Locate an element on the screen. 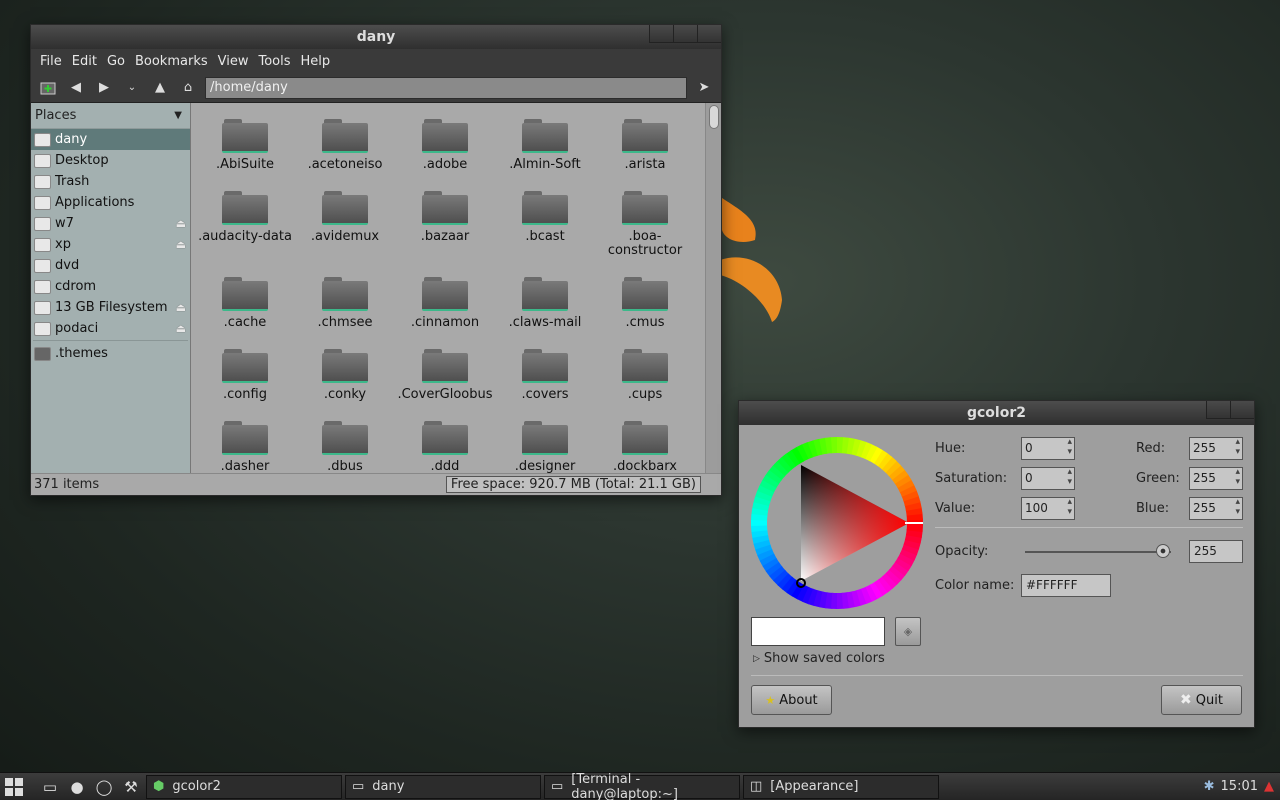 The height and width of the screenshot is (800, 1280). task-appearance: ◫ [Appearance] is located at coordinates (841, 786).